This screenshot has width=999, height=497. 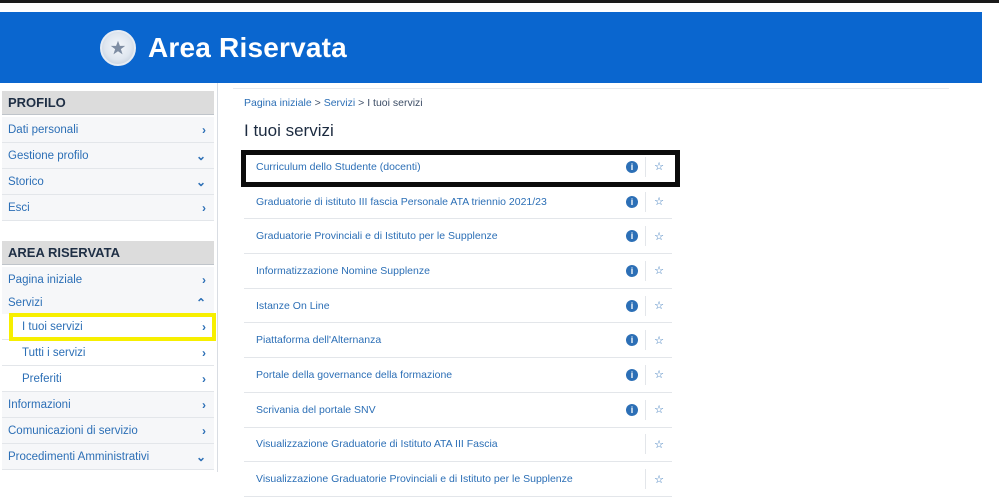 What do you see at coordinates (278, 103) in the screenshot?
I see `breadcrumb-home-link: Pagina iniziale` at bounding box center [278, 103].